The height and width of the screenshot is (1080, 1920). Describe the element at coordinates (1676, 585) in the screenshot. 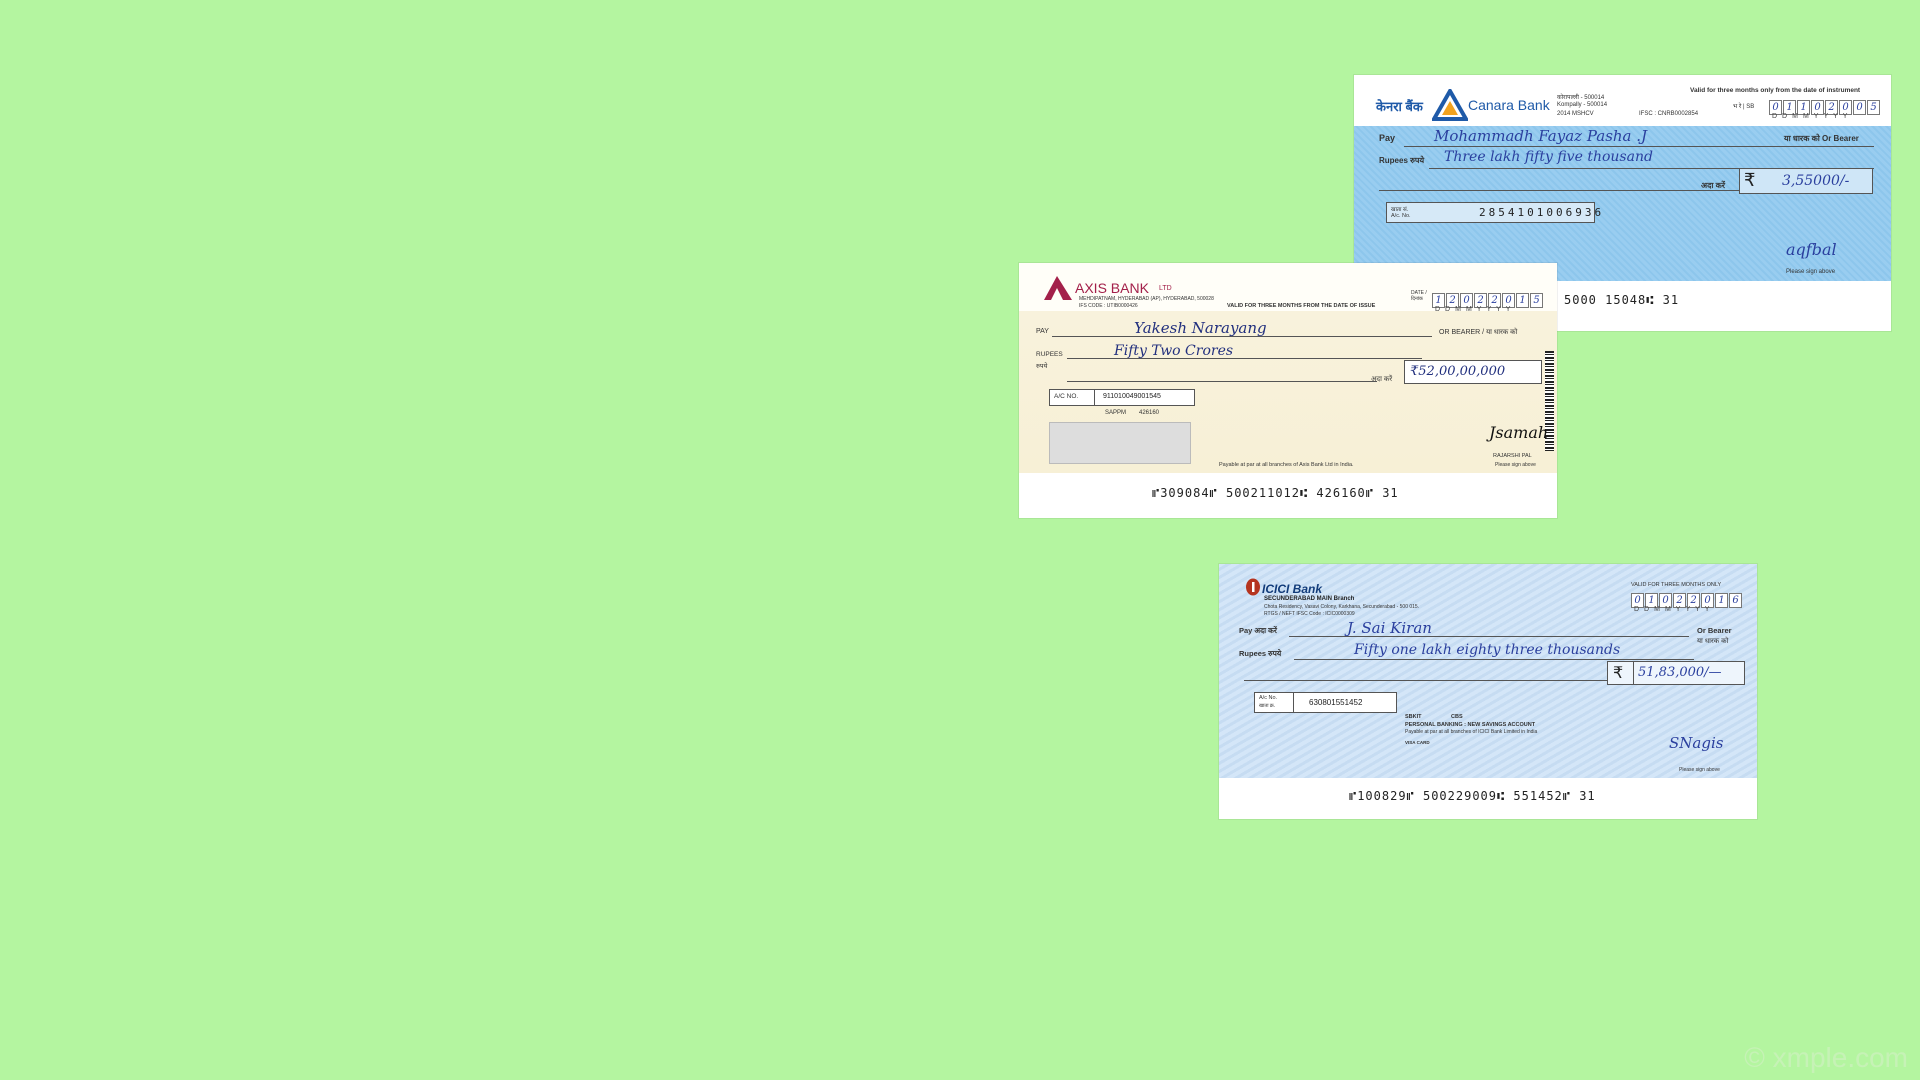

I see `validity-note: VALID FOR THREE MONTHS ONLY` at that location.